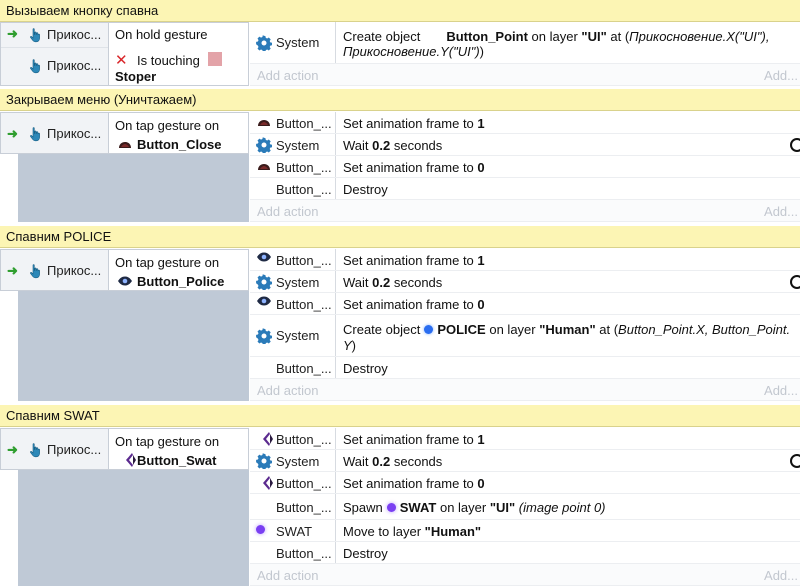 This screenshot has height=586, width=800. Describe the element at coordinates (400, 100) in the screenshot. I see `group-header: Закрываем меню (Уничтажаем)` at that location.